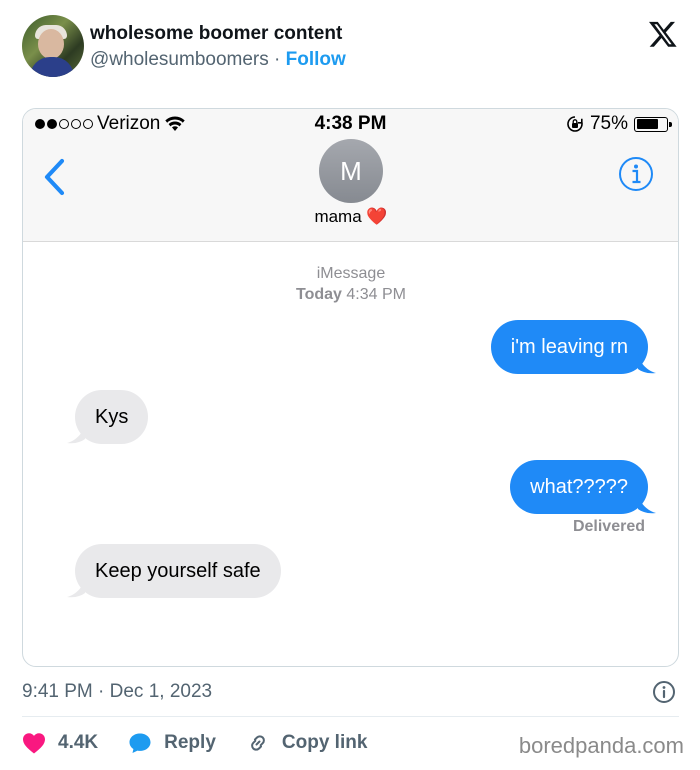 Image resolution: width=700 pixels, height=770 pixels. What do you see at coordinates (179, 59) in the screenshot?
I see `author-handle: @wholesumboomers` at bounding box center [179, 59].